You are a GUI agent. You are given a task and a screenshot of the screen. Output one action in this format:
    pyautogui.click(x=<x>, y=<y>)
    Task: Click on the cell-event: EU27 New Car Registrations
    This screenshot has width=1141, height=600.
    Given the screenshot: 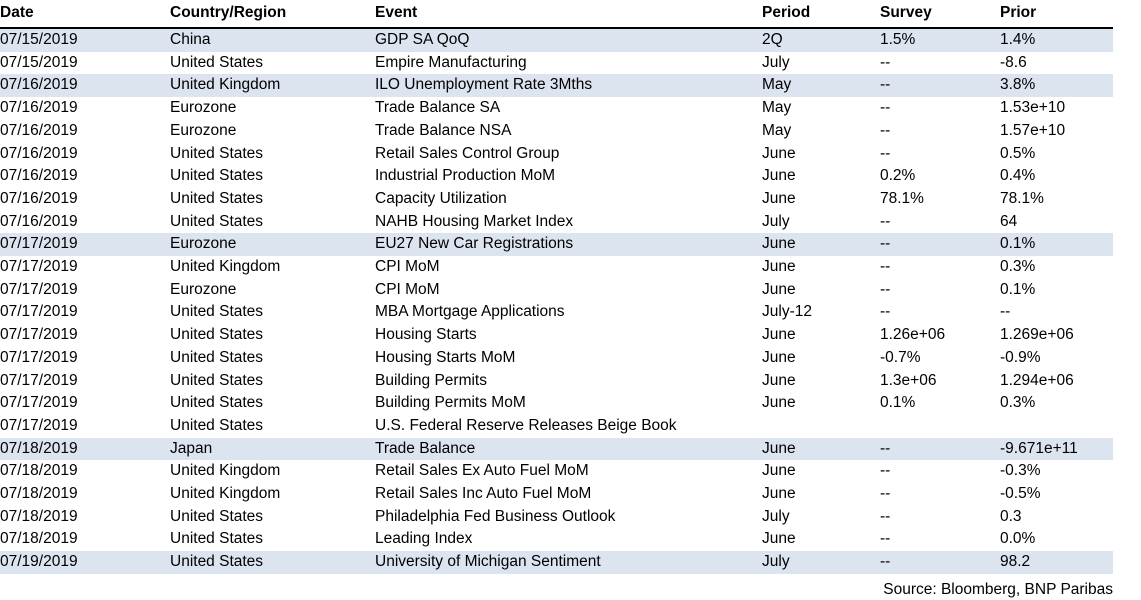 What is the action you would take?
    pyautogui.click(x=568, y=245)
    